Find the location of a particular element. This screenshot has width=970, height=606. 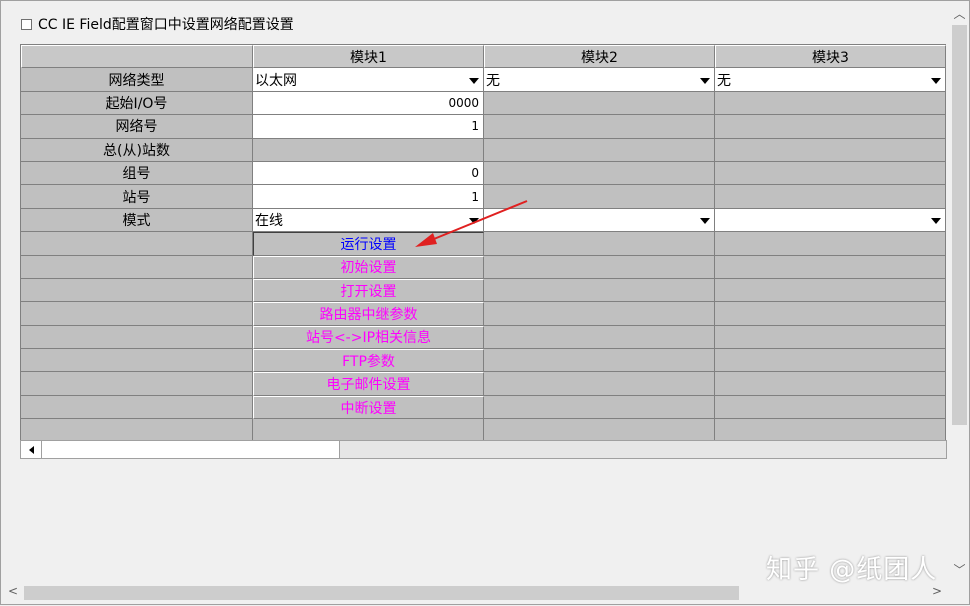

module3-initial-cell is located at coordinates (830, 267).